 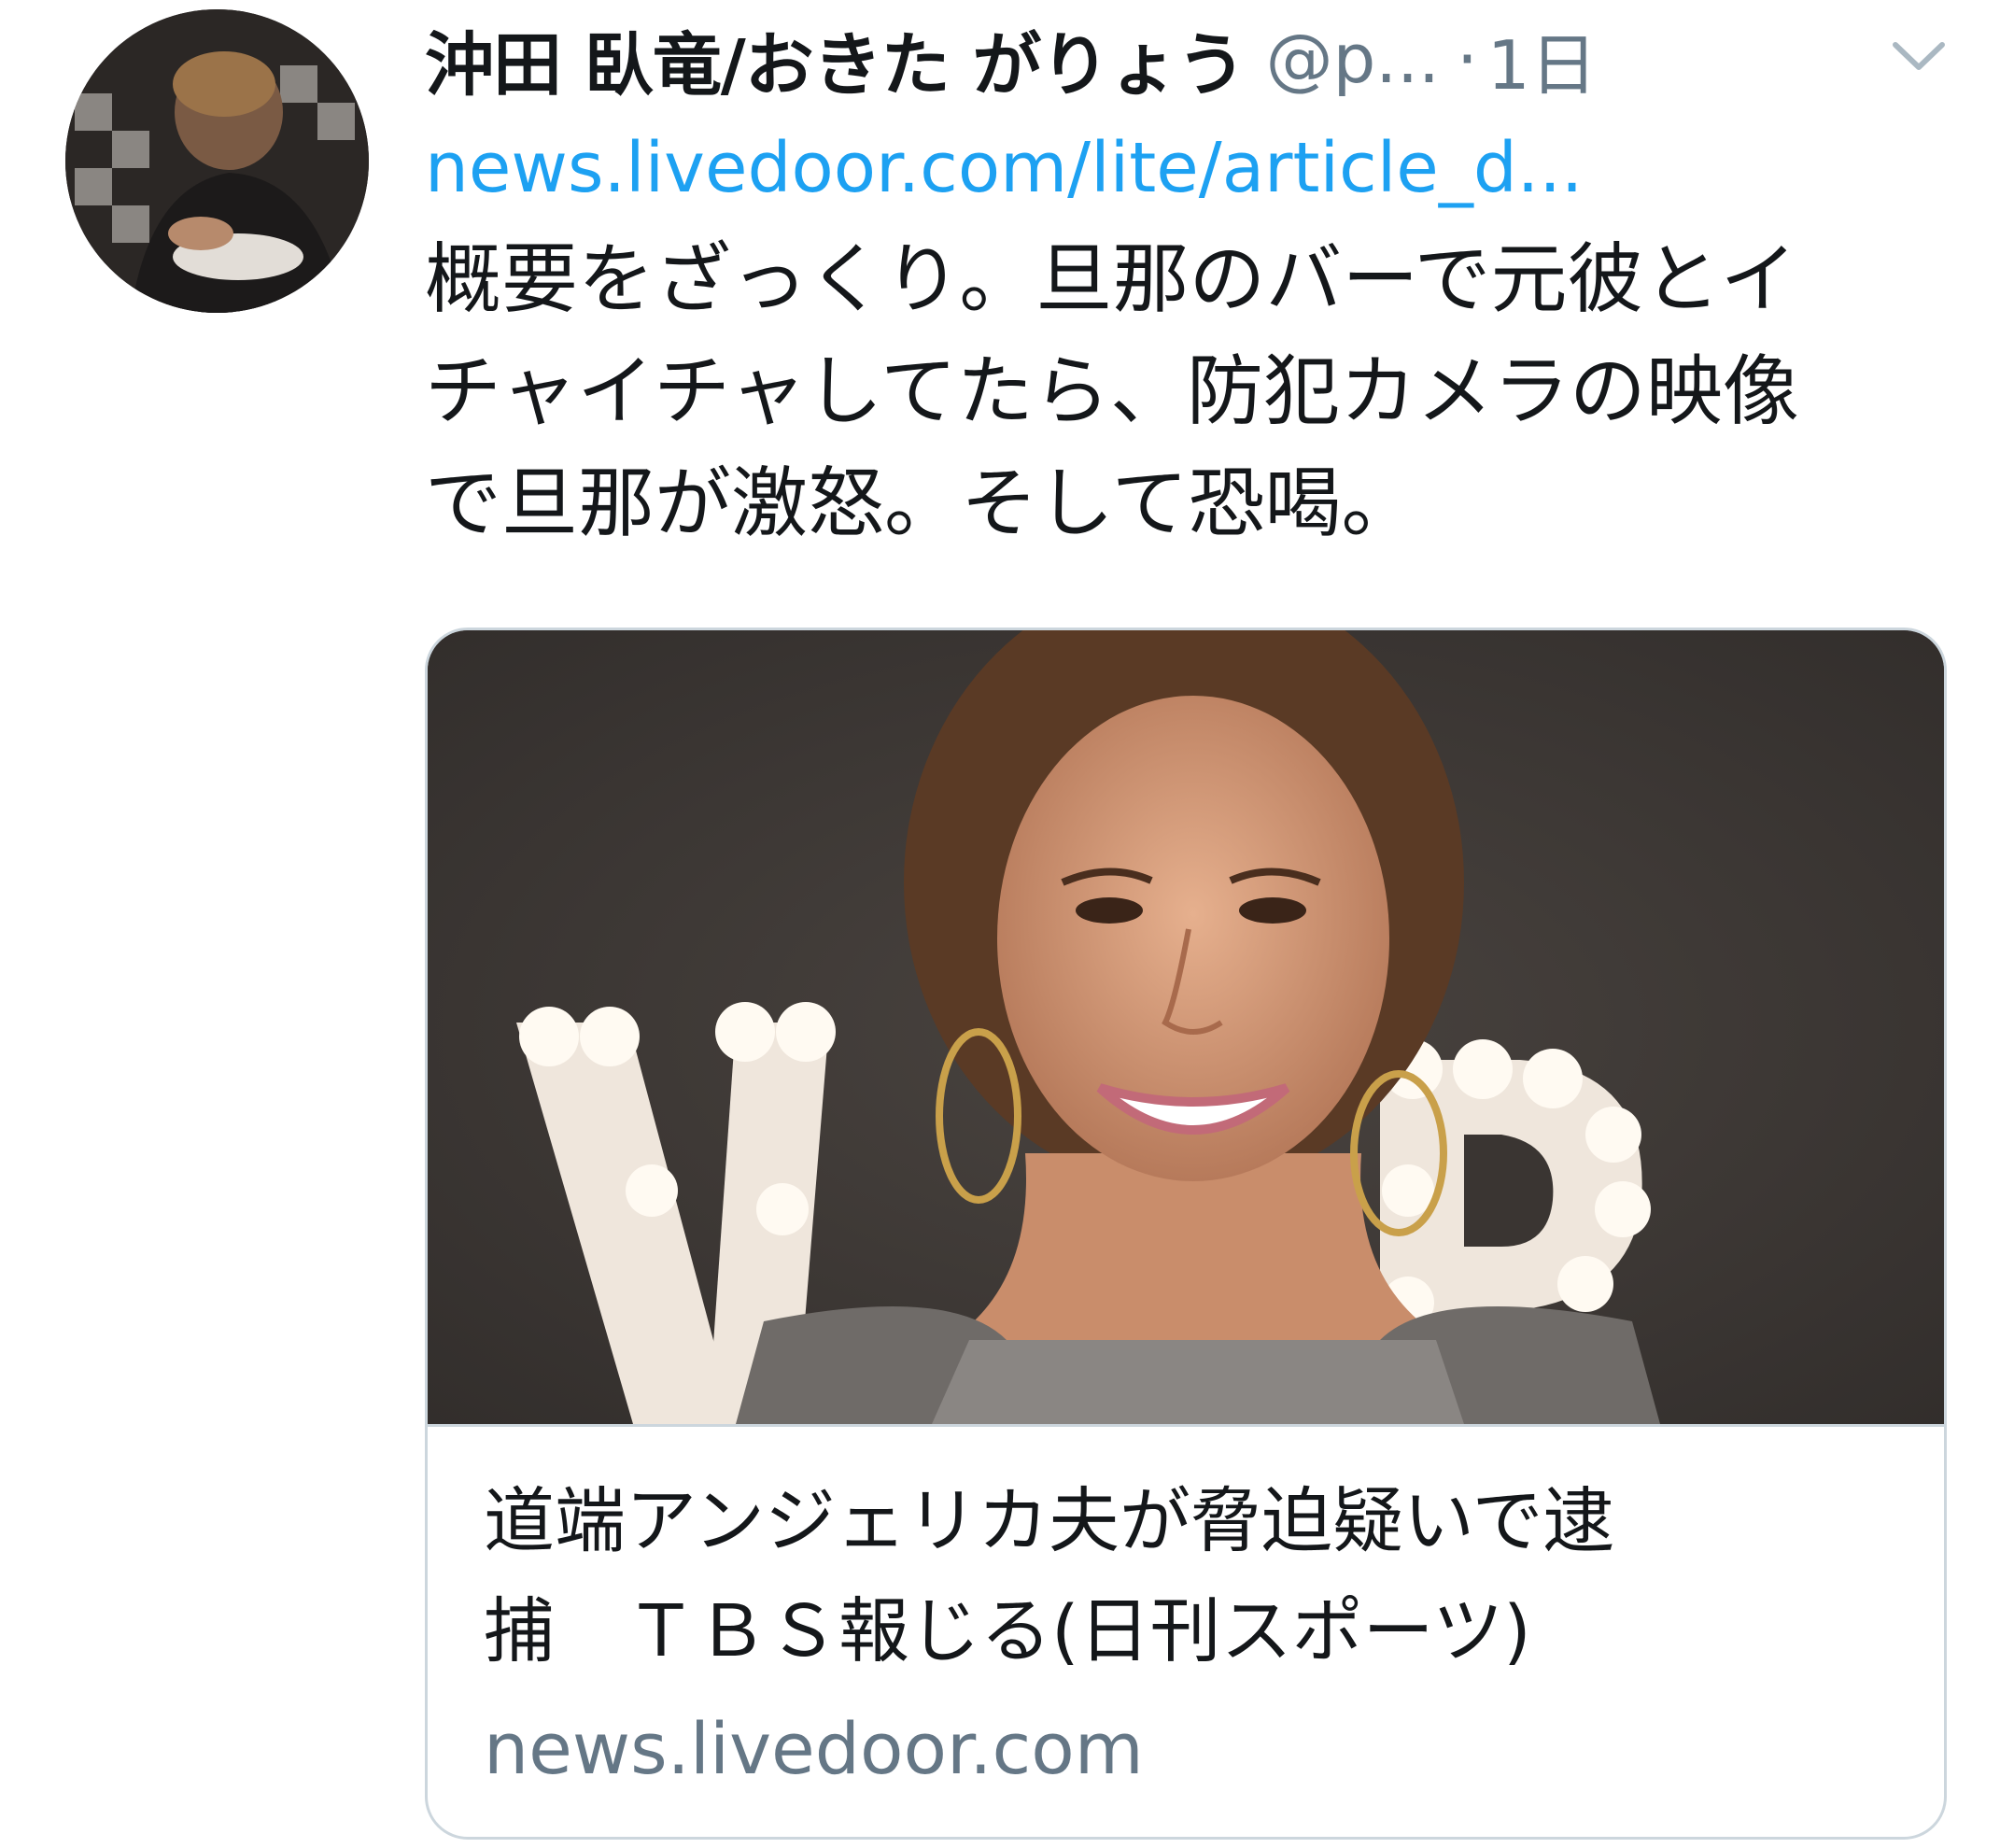 I want to click on avatar-photo-icon, so click(x=217, y=161).